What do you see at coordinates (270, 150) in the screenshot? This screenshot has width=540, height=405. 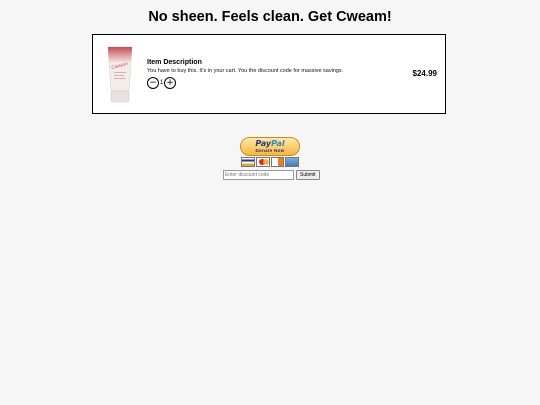 I see `paypal-sub-label: Donate Now` at bounding box center [270, 150].